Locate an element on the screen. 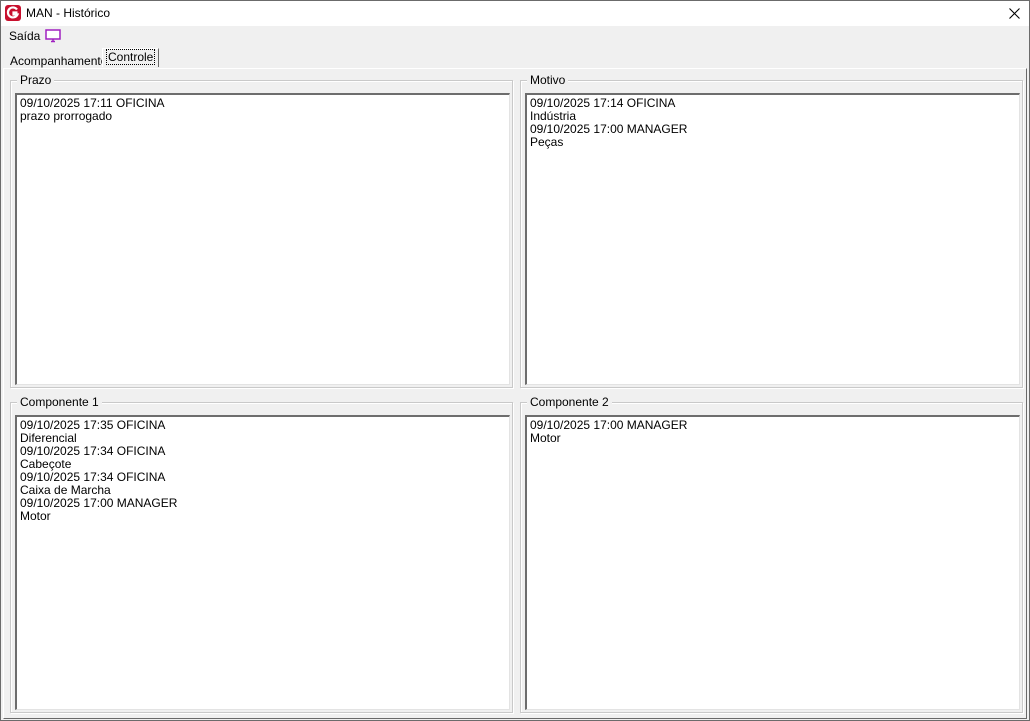 Image resolution: width=1030 pixels, height=721 pixels. monitor-icon is located at coordinates (53, 36).